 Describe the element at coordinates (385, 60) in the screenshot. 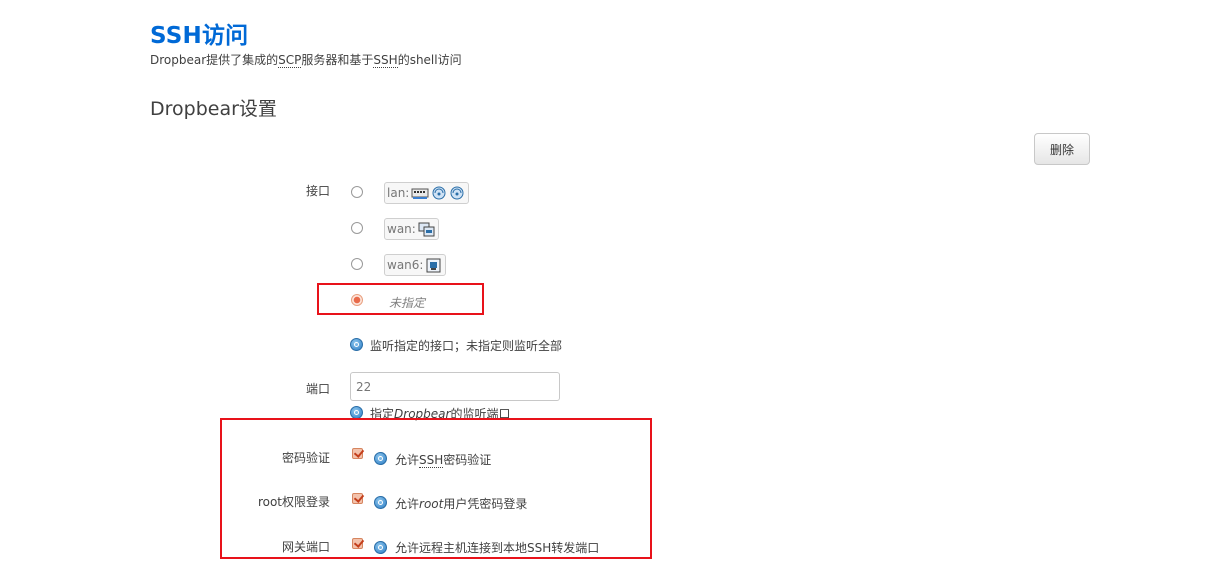

I see `ssh-abbr: SSH` at that location.